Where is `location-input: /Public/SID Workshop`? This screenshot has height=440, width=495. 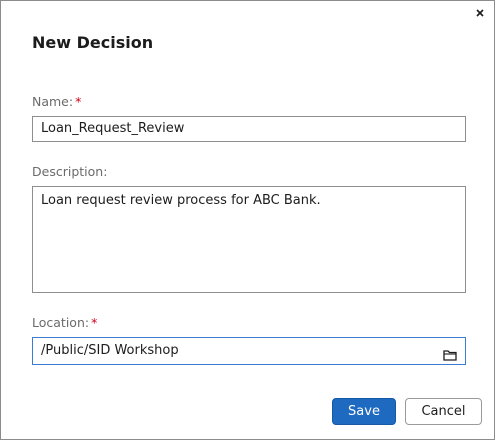
location-input: /Public/SID Workshop is located at coordinates (249, 351).